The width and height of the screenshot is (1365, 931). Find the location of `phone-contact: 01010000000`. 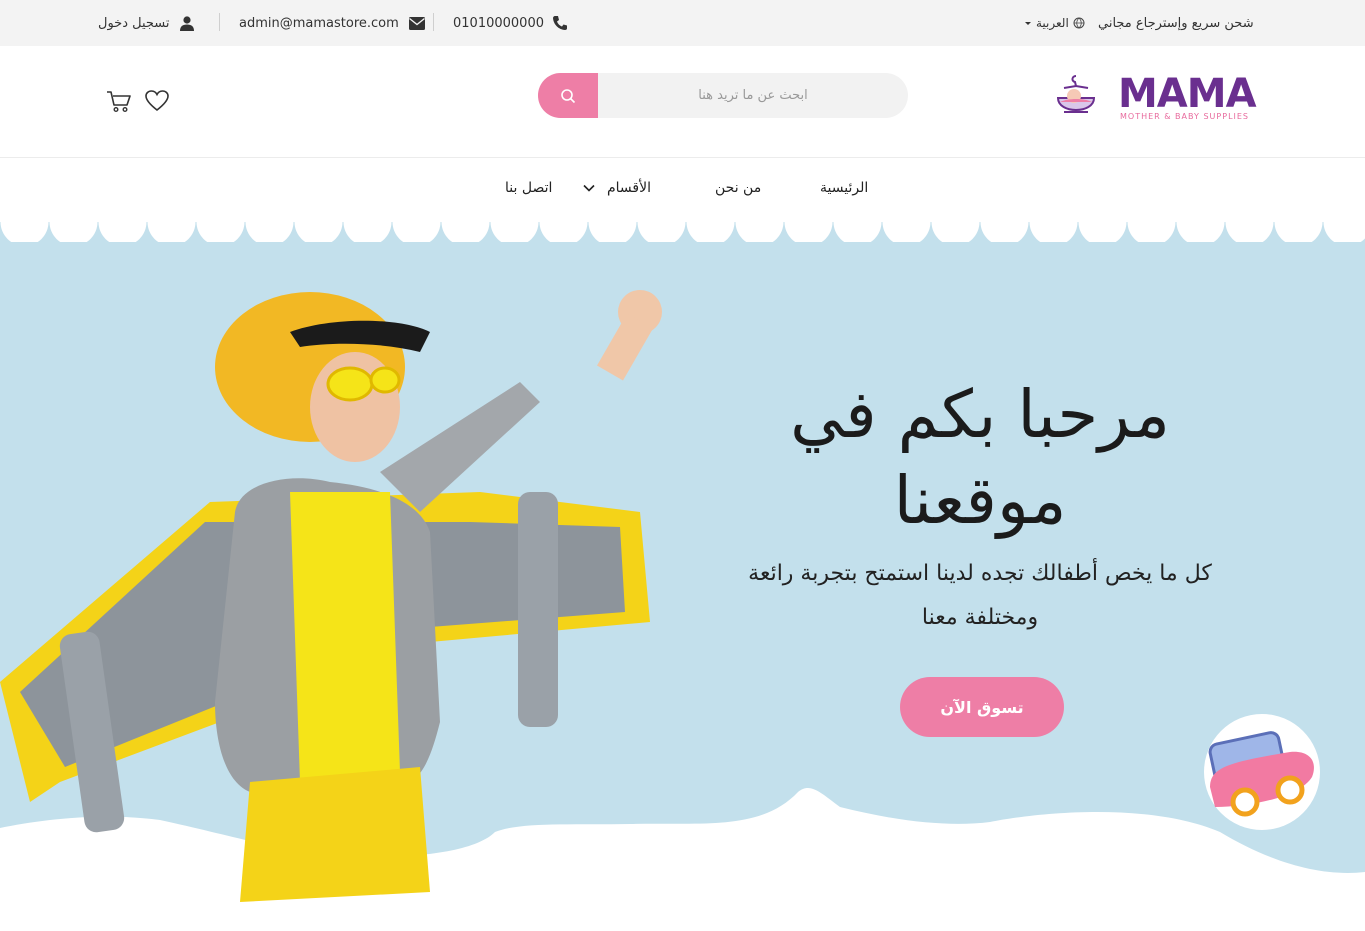

phone-contact: 01010000000 is located at coordinates (510, 23).